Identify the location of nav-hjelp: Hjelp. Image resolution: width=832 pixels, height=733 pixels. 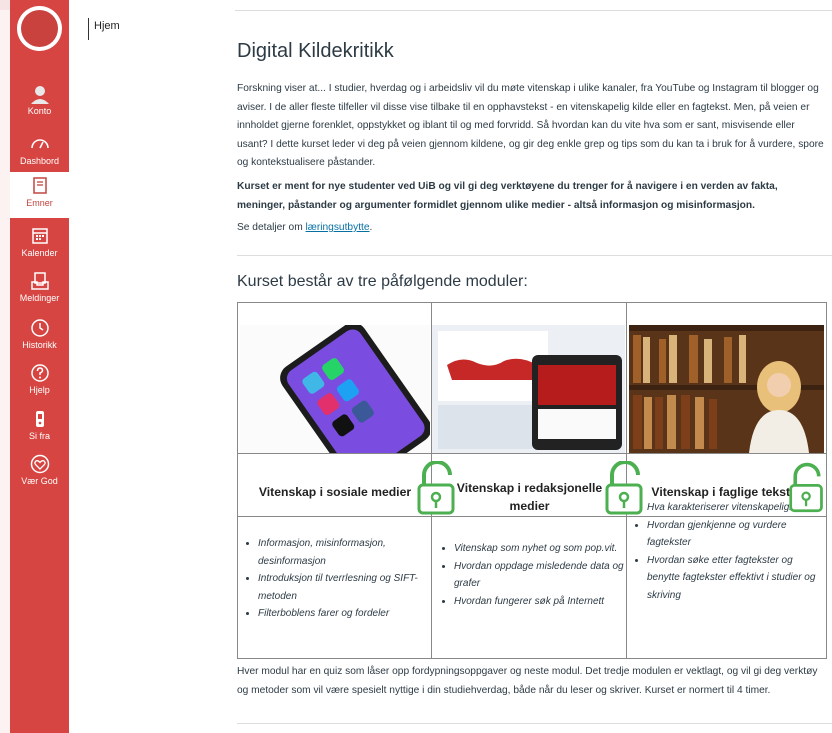
(39, 379).